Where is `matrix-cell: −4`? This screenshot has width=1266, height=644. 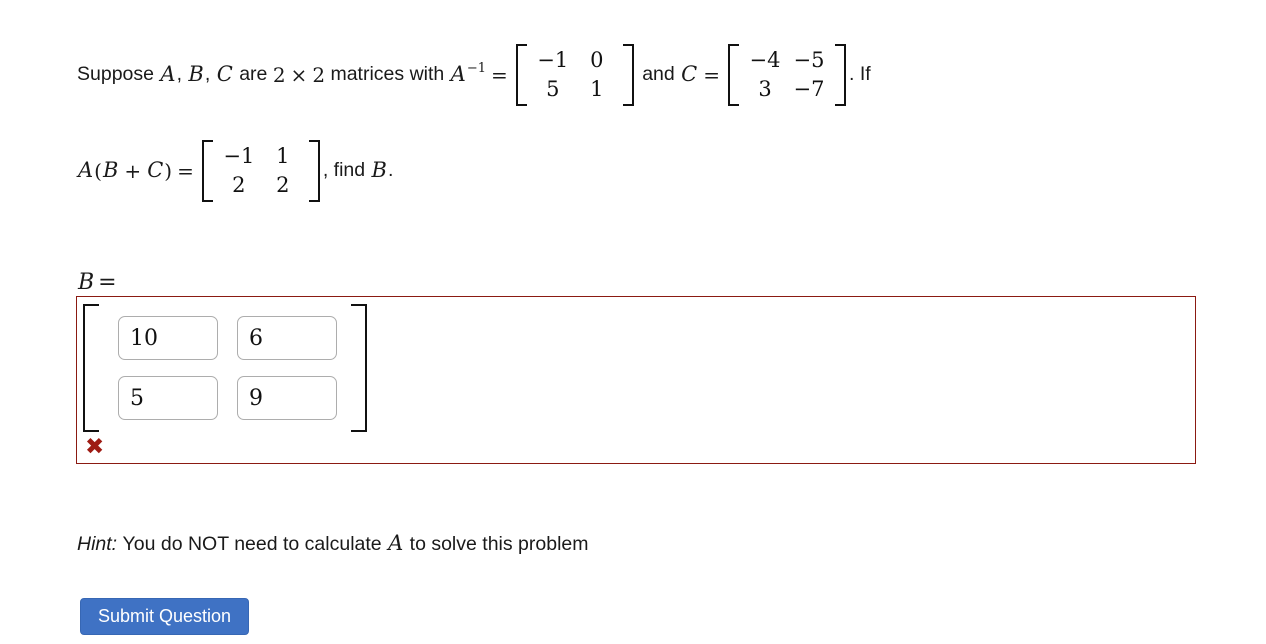
matrix-cell: −4 is located at coordinates (765, 60).